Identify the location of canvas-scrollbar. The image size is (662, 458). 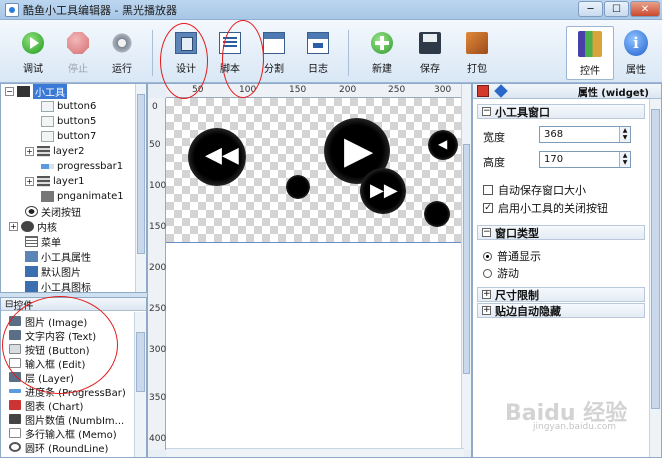
(466, 267).